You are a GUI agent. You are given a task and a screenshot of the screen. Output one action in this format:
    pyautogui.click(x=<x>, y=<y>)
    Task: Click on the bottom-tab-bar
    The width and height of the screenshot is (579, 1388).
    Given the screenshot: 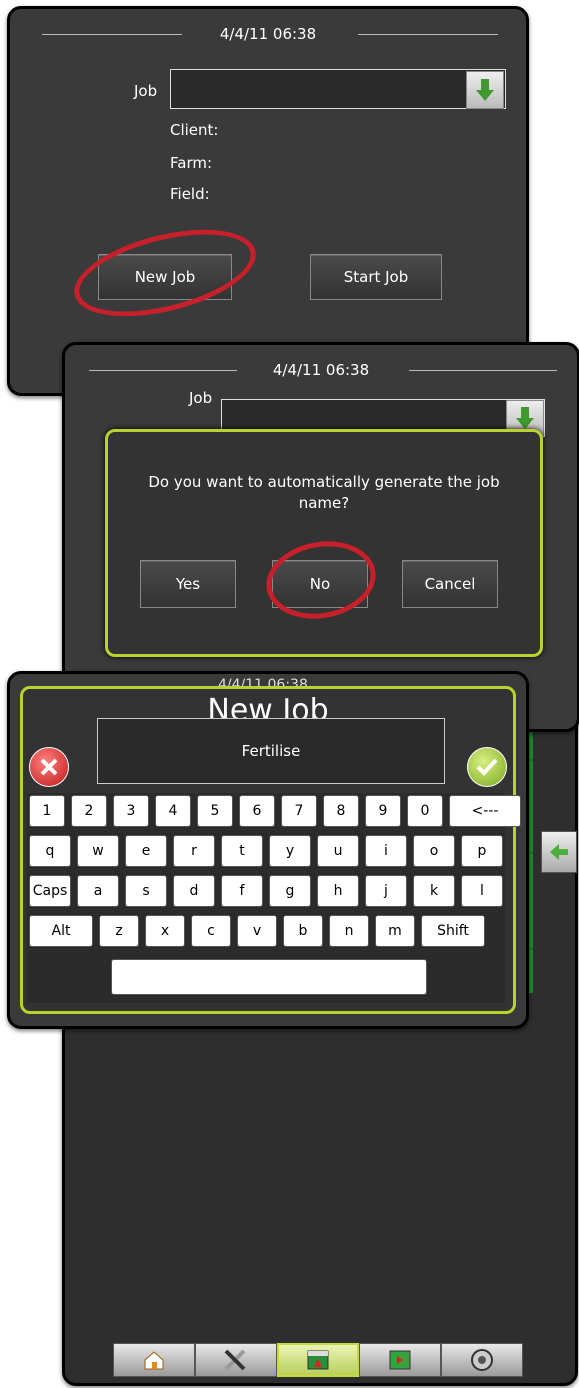 What is the action you would take?
    pyautogui.click(x=318, y=1360)
    